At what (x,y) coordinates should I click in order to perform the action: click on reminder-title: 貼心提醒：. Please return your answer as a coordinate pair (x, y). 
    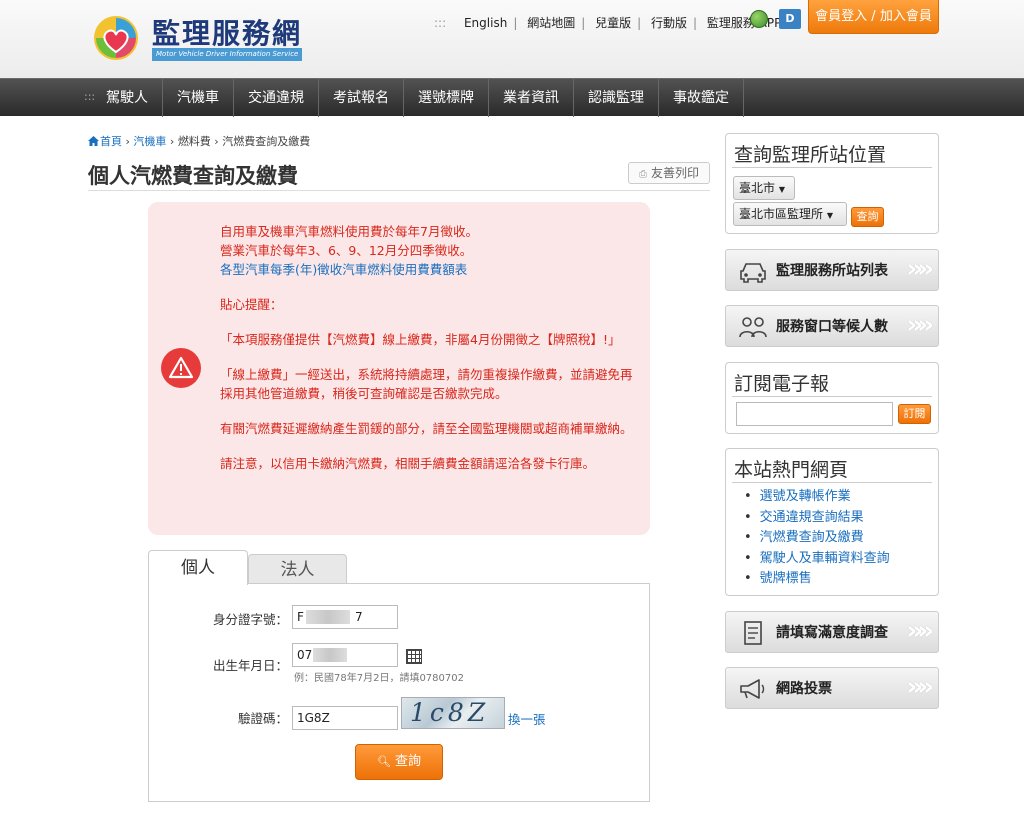
    Looking at the image, I should click on (251, 304).